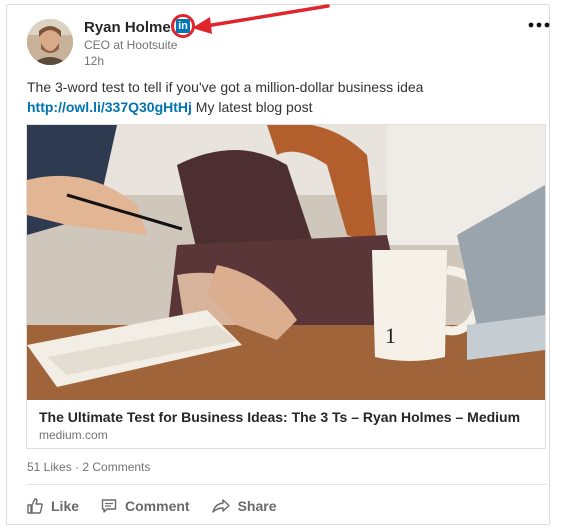 Image resolution: width=573 pixels, height=529 pixels. I want to click on share-label: Share, so click(257, 506).